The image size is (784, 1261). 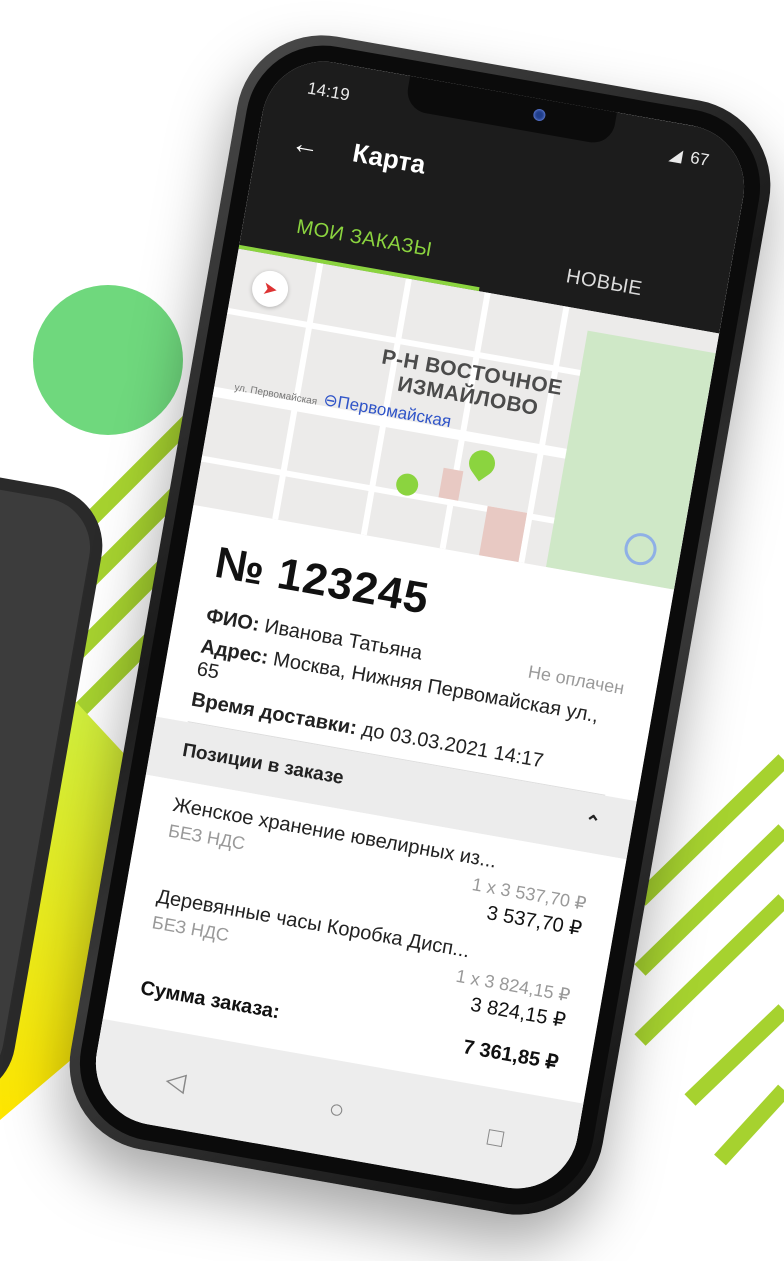 I want to click on square-recents-icon: □, so click(x=495, y=1136).